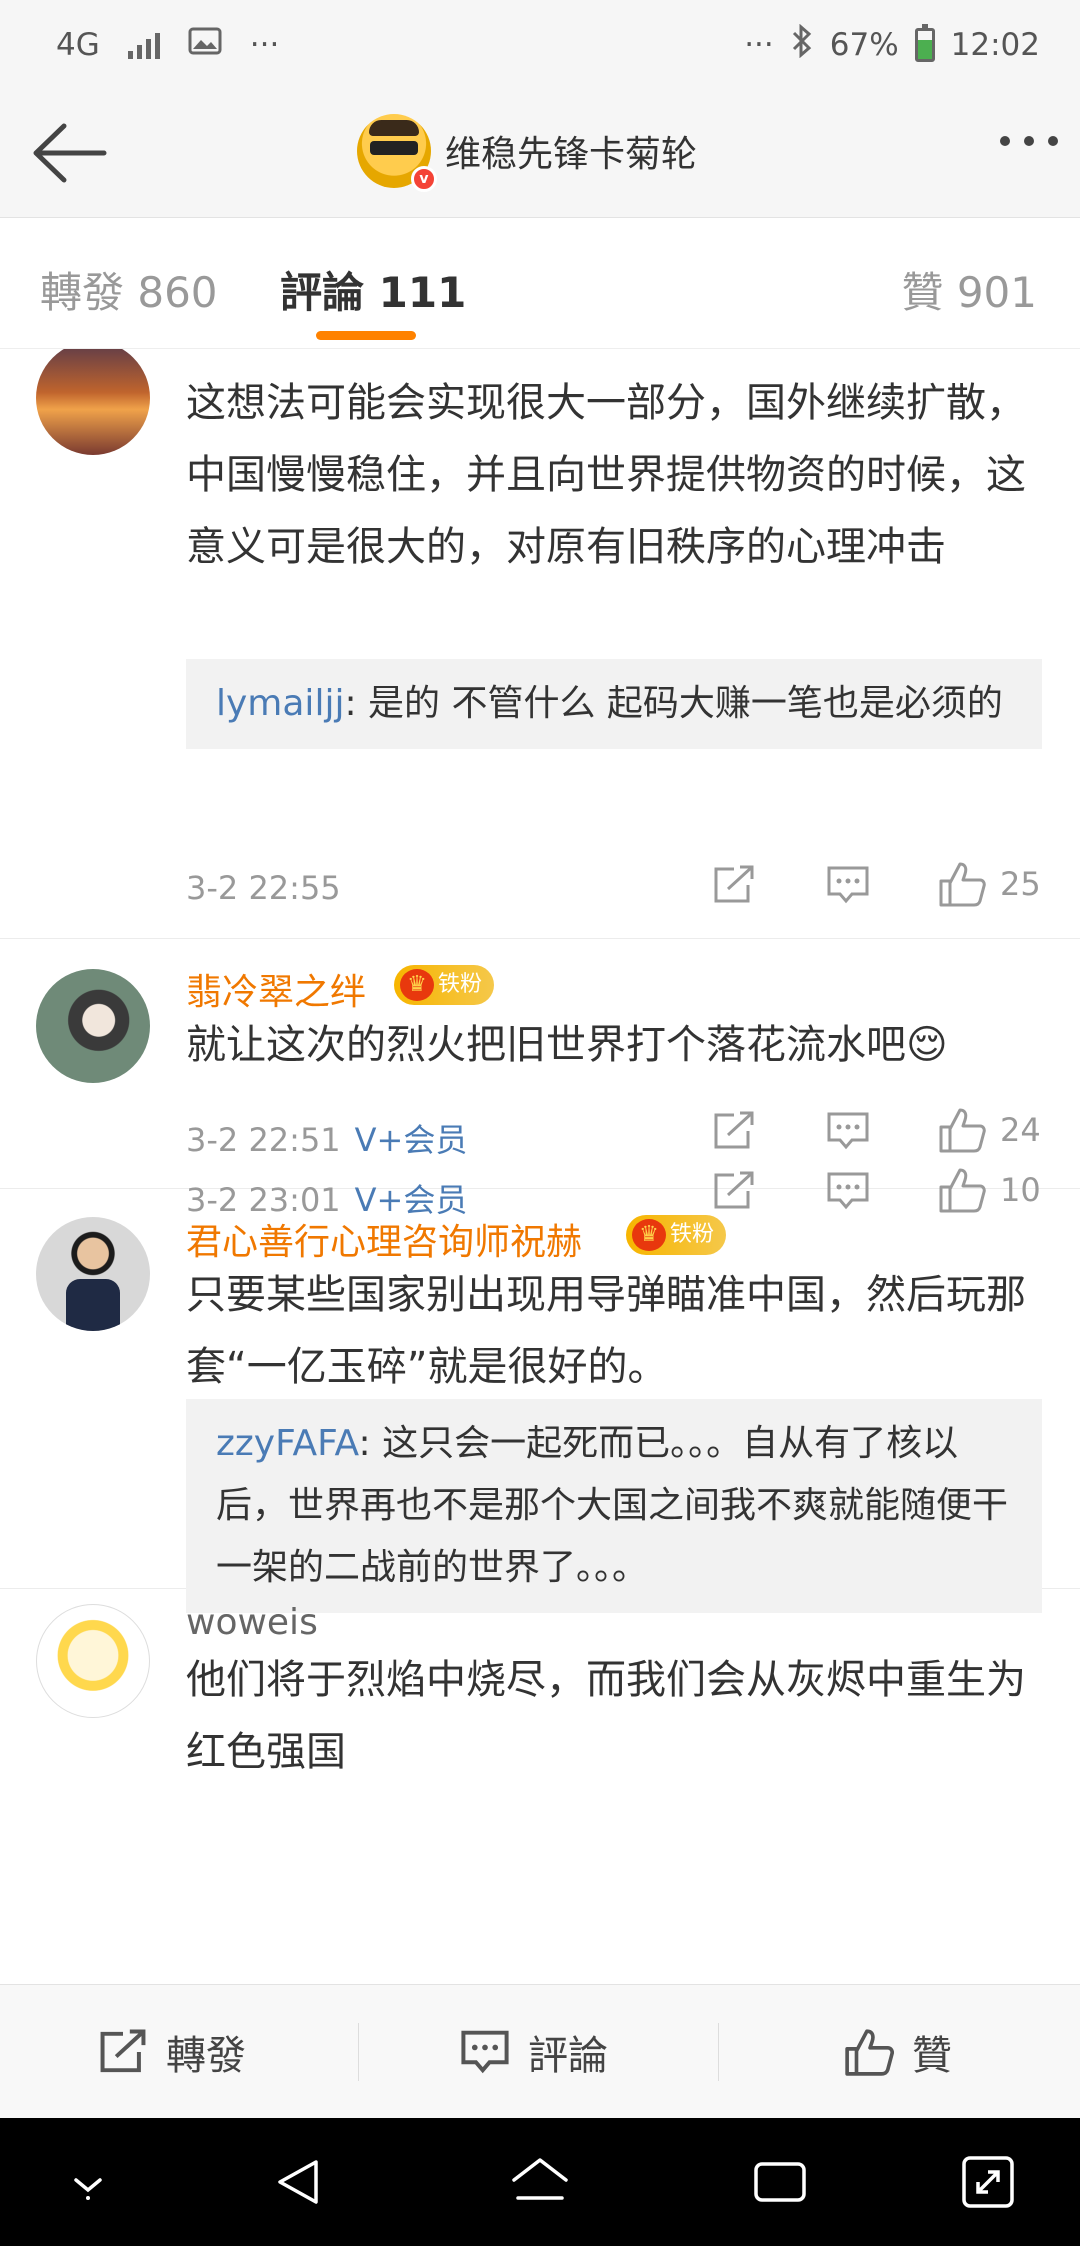 The image size is (1080, 2246). What do you see at coordinates (143, 45) in the screenshot?
I see `signal-icon` at bounding box center [143, 45].